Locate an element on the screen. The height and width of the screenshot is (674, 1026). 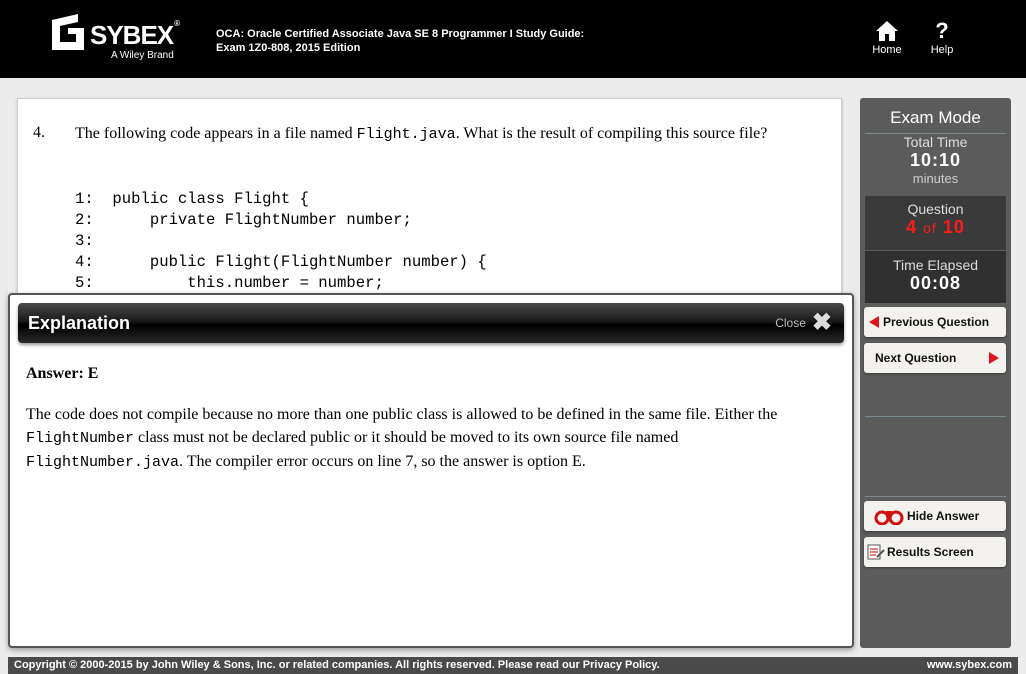
question-number: 4. is located at coordinates (39, 132).